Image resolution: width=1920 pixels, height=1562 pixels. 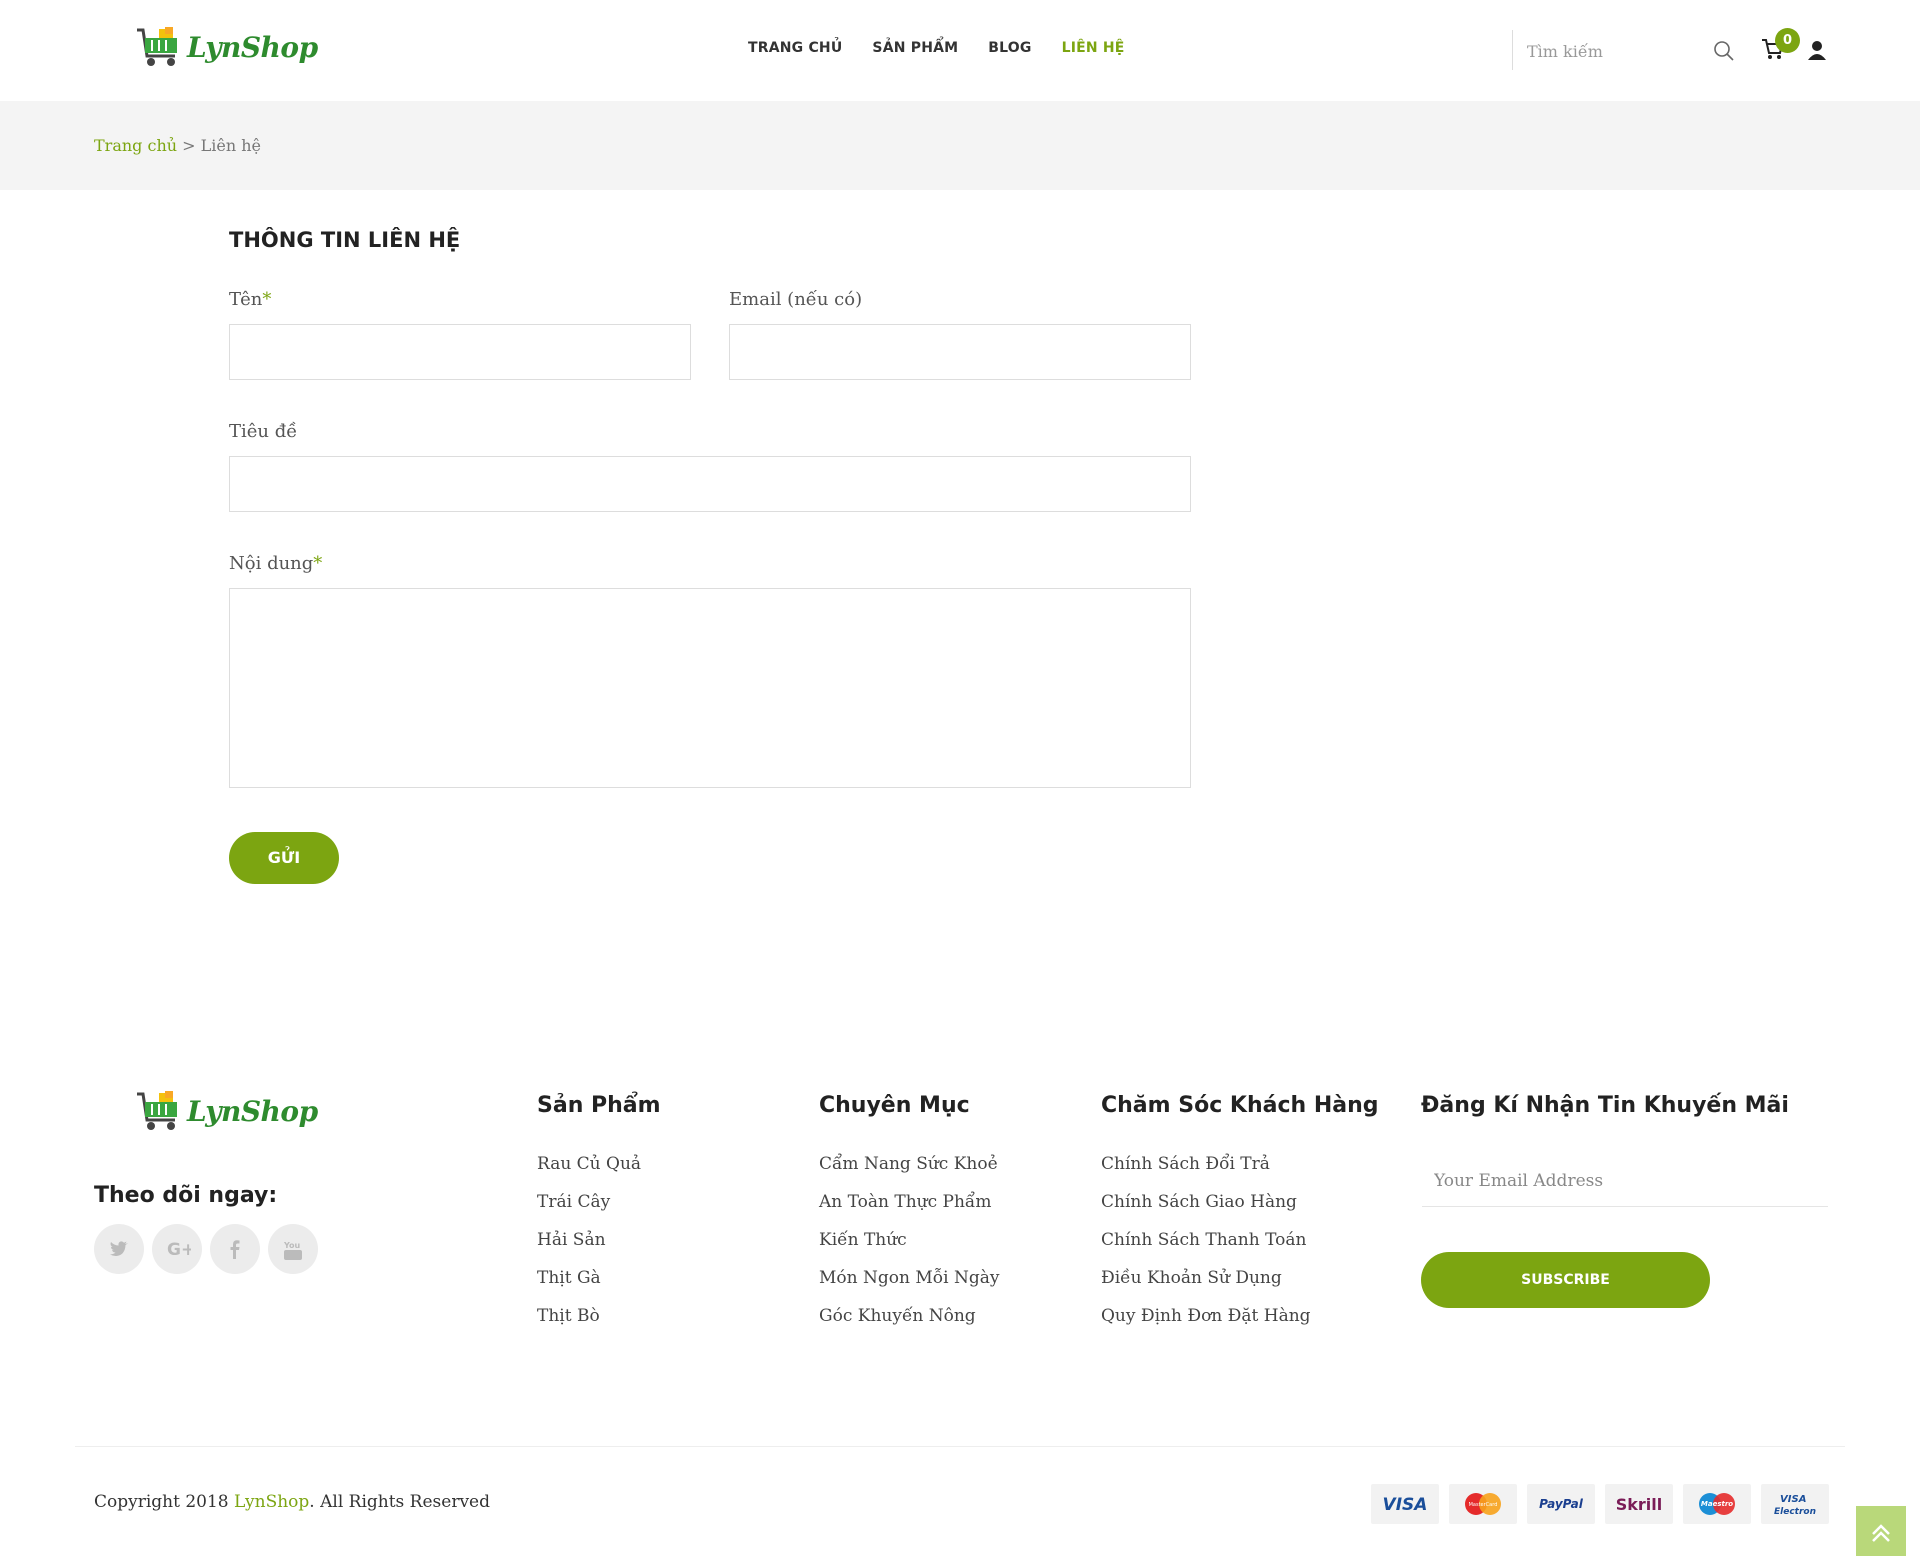 I want to click on main-nav: TRANG CHỦ SẢN PHẨM BLOG LIÊN HỆ, so click(x=951, y=48).